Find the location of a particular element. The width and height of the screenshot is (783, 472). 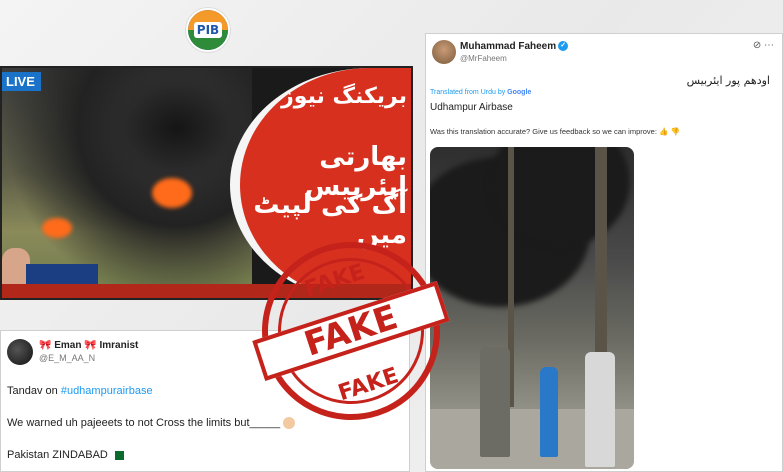

thumbs-up-icon: 👍 is located at coordinates (663, 131).